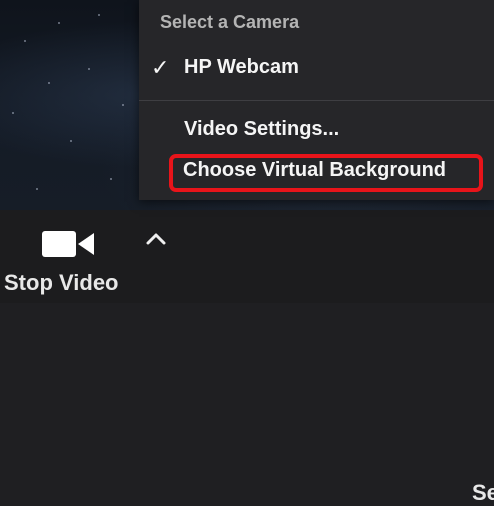 The width and height of the screenshot is (494, 506). What do you see at coordinates (160, 67) in the screenshot?
I see `checkmark-icon: ✓` at bounding box center [160, 67].